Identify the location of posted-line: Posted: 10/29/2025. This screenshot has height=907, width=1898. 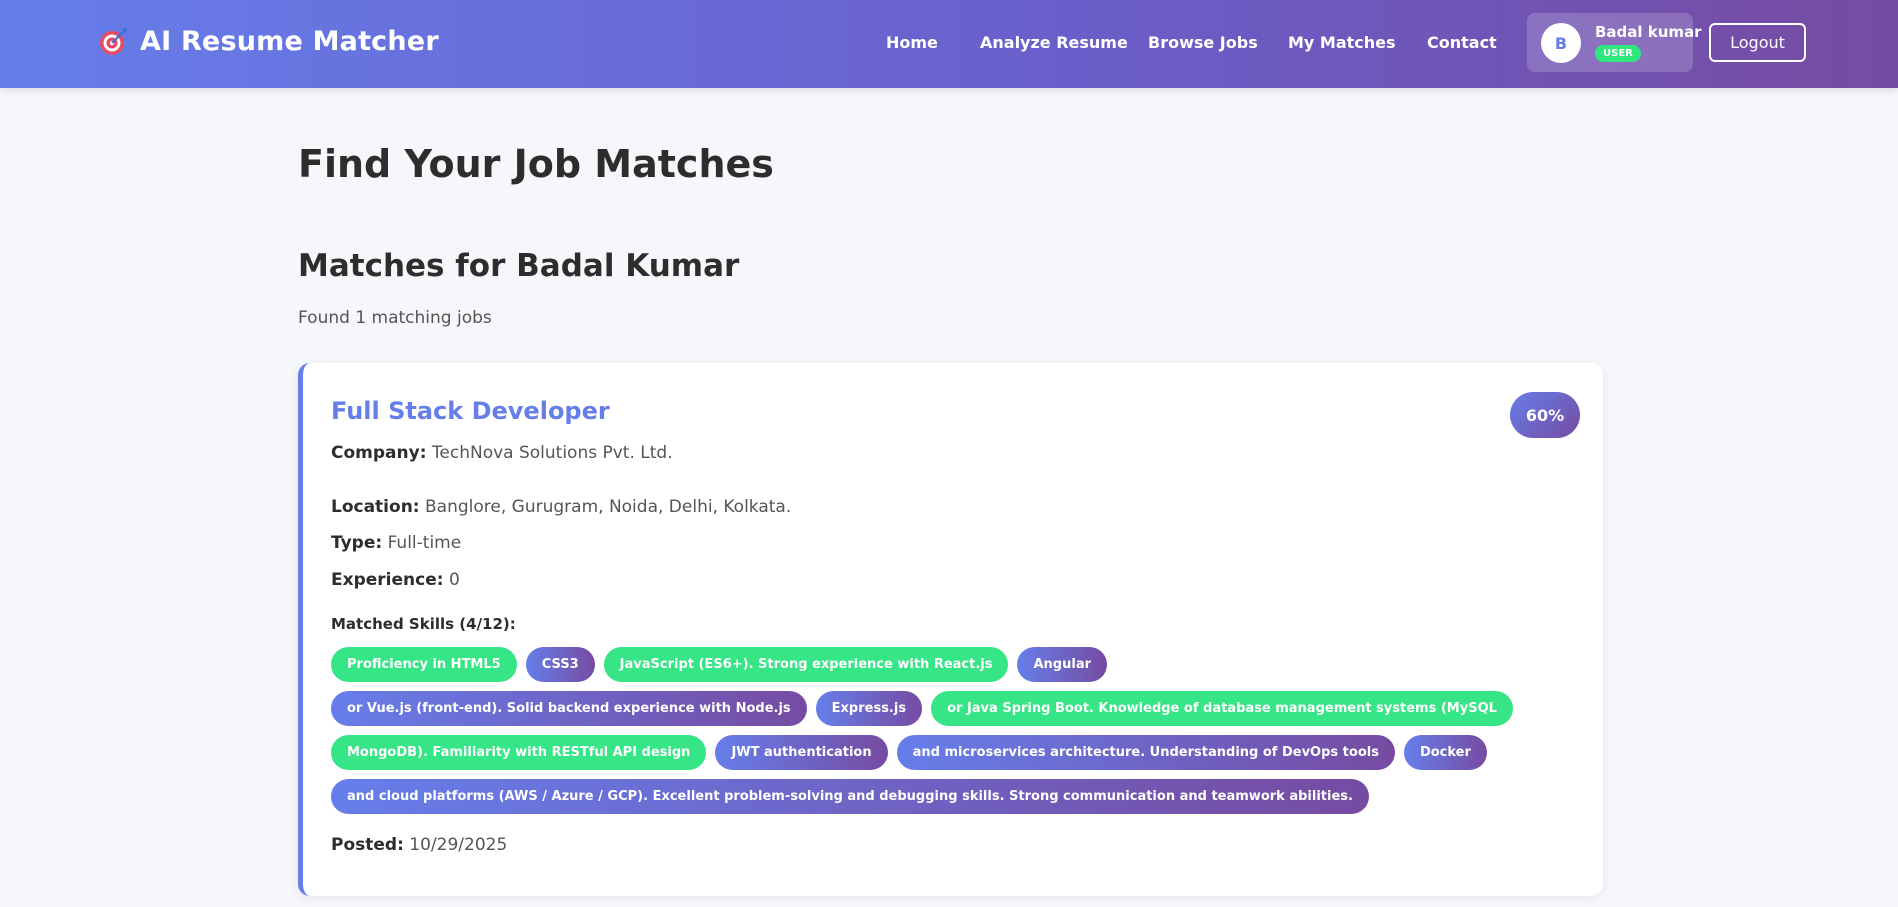
(419, 845).